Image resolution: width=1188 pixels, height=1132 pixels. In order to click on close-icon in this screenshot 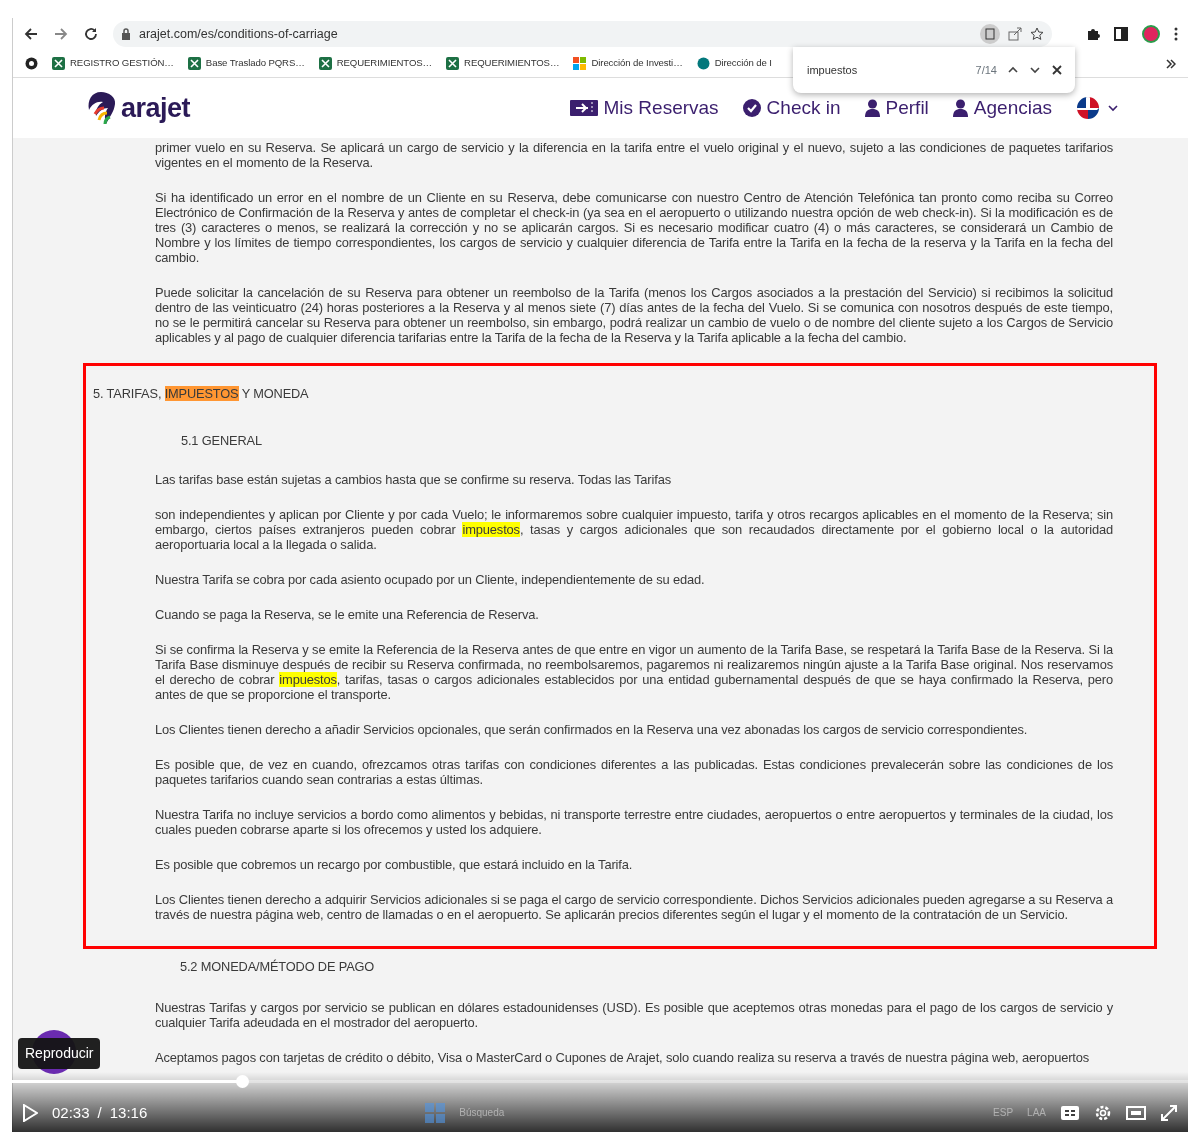, I will do `click(1057, 70)`.